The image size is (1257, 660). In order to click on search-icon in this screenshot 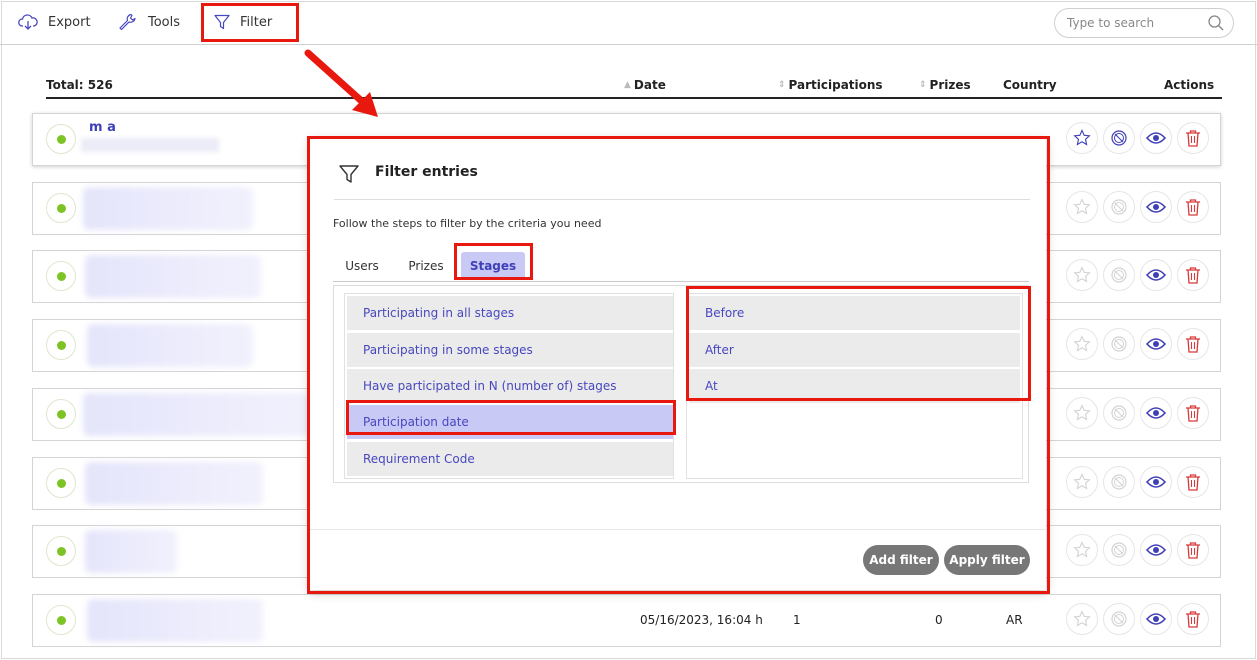, I will do `click(1216, 23)`.